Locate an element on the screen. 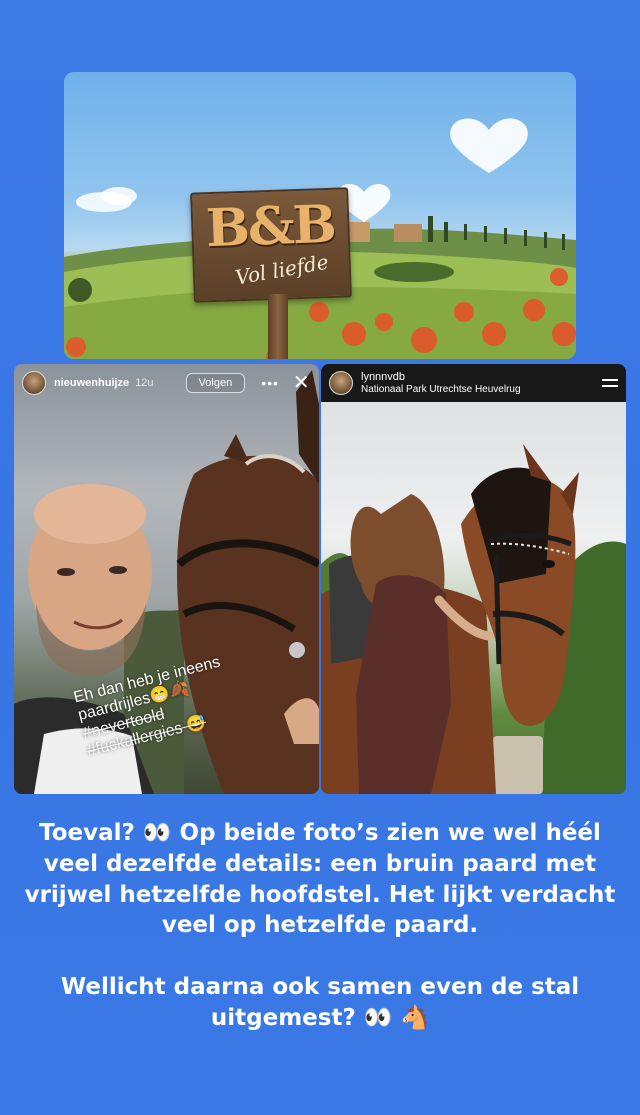 This screenshot has height=1115, width=640. left-story-header: nieuwenhuijze 12u Volgen ••• ✕ is located at coordinates (166, 383).